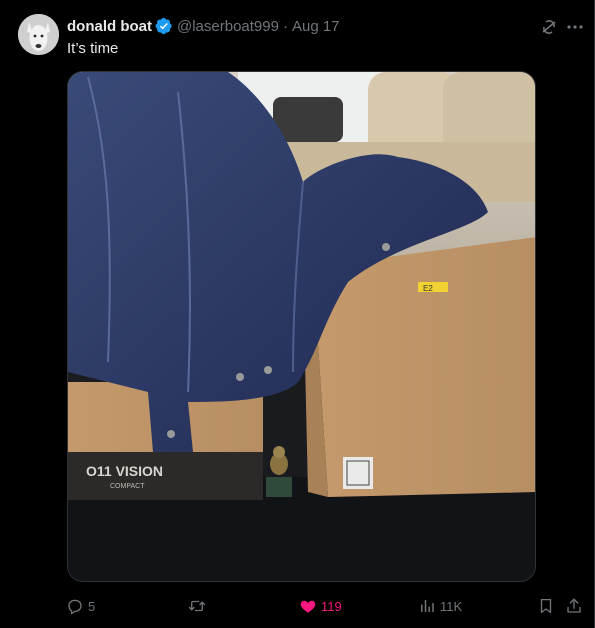 This screenshot has height=628, width=595. What do you see at coordinates (164, 26) in the screenshot?
I see `verified-badge-icon` at bounding box center [164, 26].